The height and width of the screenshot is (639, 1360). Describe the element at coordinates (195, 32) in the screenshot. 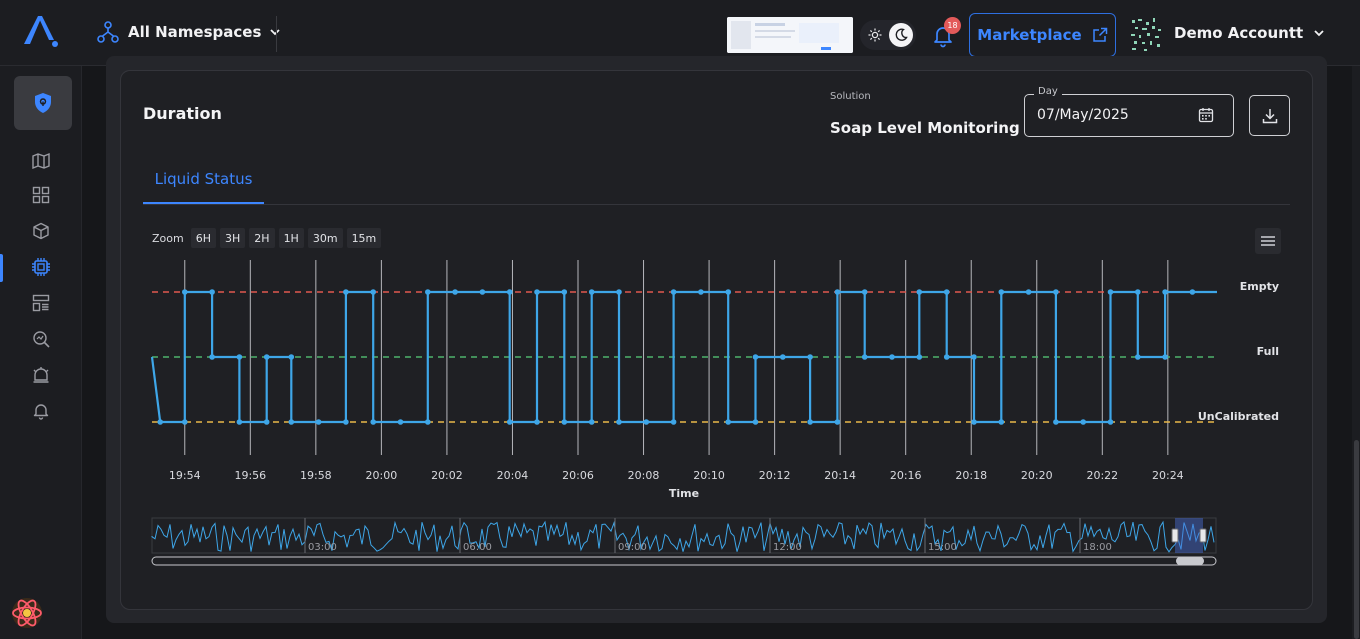

I see `namespace-label: All Namespaces` at that location.